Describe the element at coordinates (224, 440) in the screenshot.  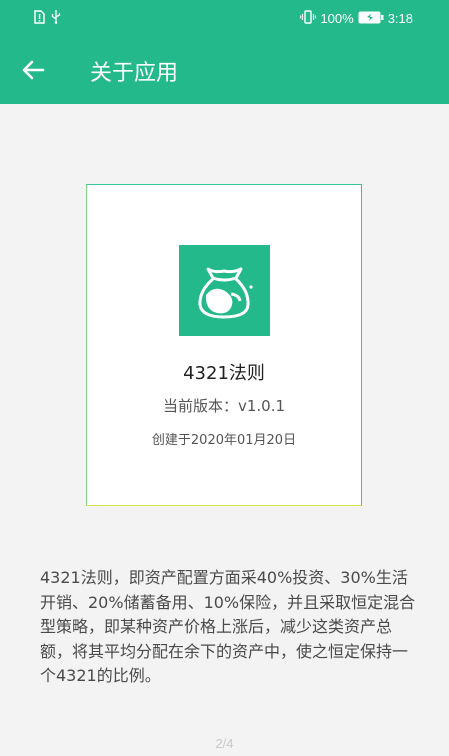
I see `app-created-date: 创建于2020年01月20日` at that location.